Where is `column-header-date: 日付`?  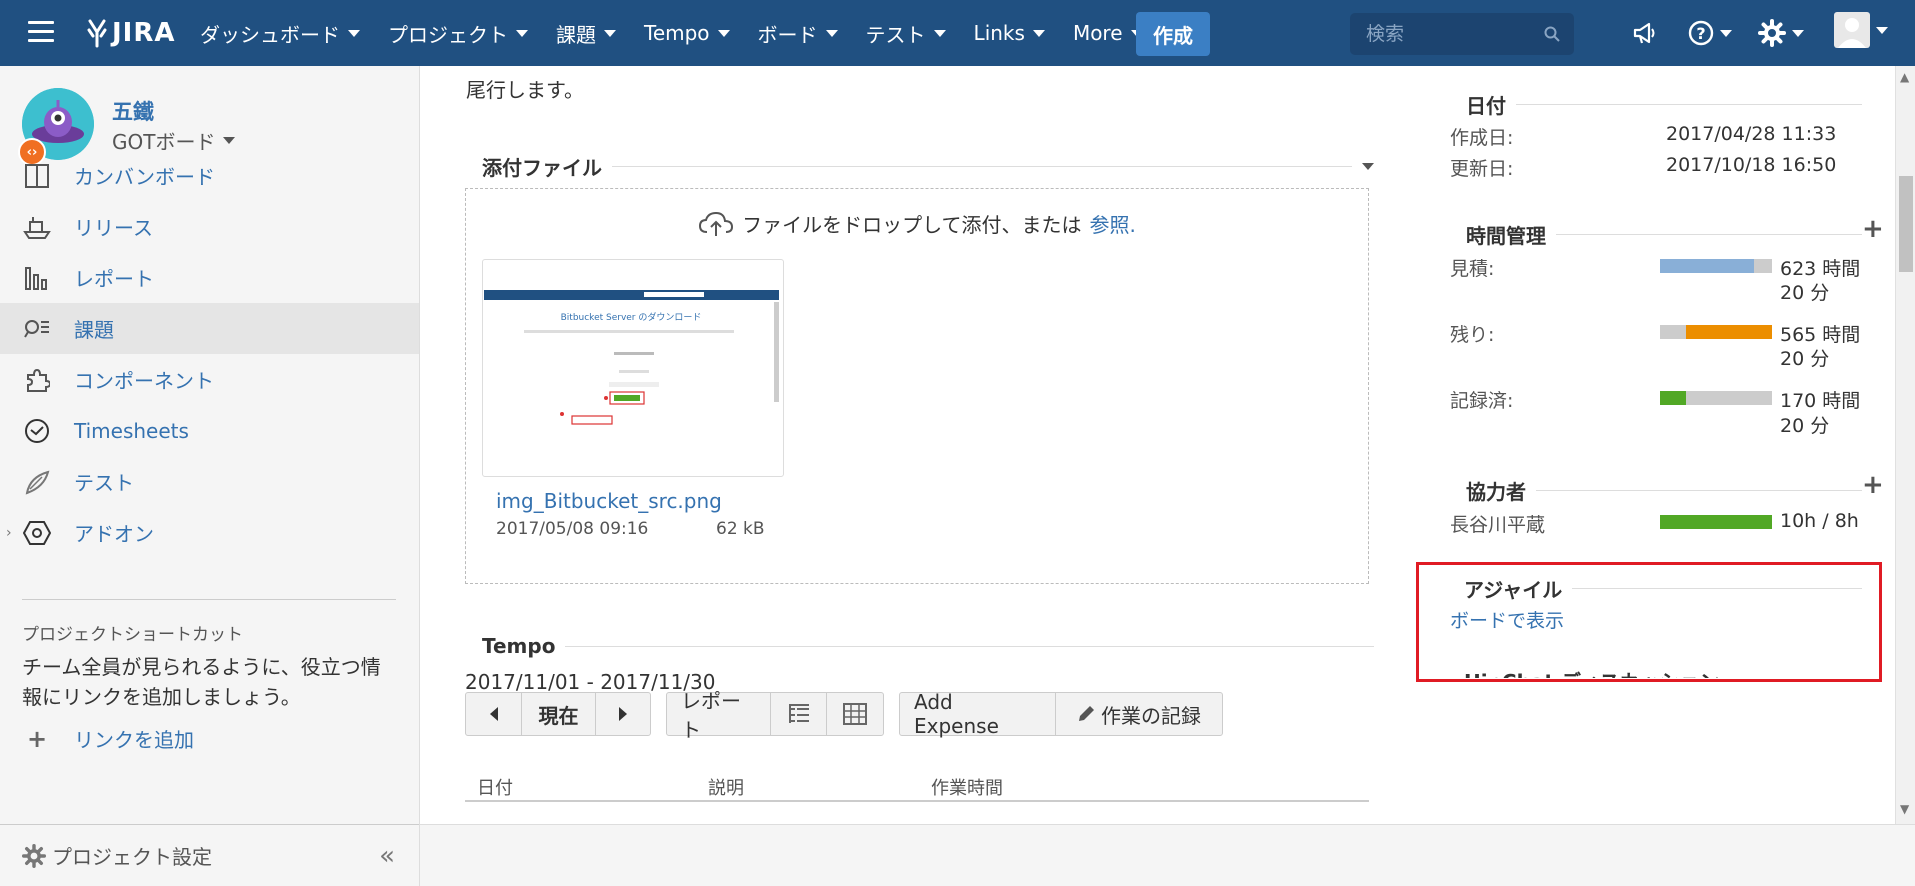
column-header-date: 日付 is located at coordinates (495, 787).